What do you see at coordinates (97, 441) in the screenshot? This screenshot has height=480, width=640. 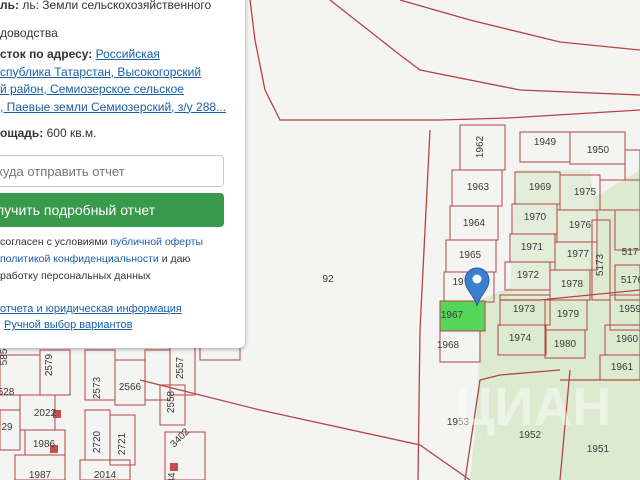 I see `parcel-label-2720: 2720` at bounding box center [97, 441].